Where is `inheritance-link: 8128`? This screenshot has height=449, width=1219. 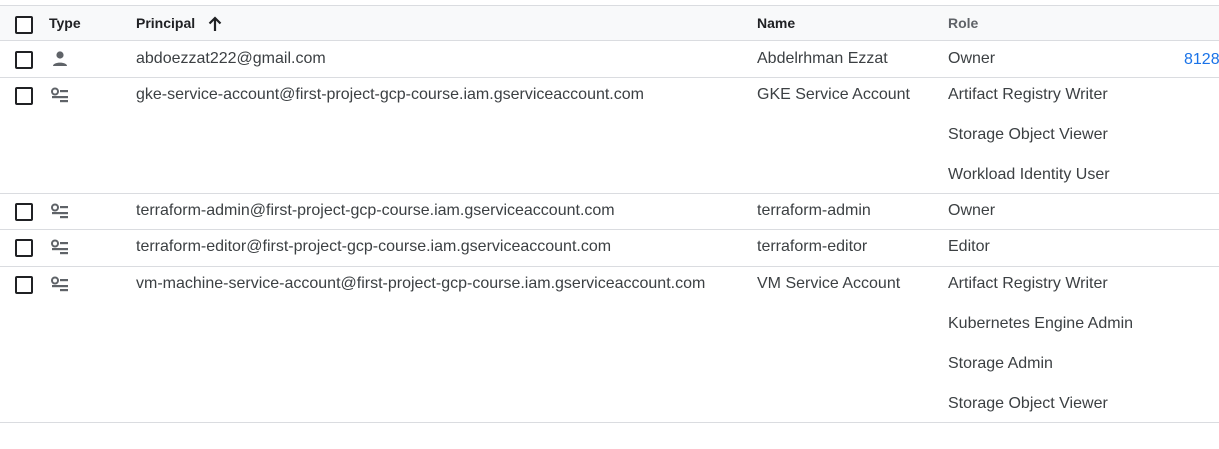 inheritance-link: 8128 is located at coordinates (1201, 60).